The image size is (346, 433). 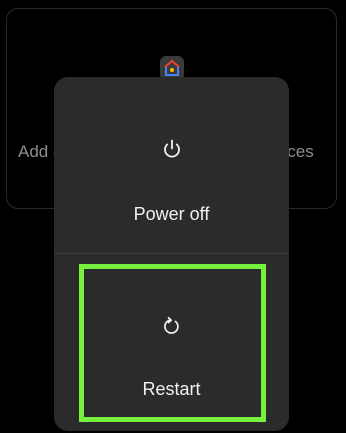 What do you see at coordinates (171, 389) in the screenshot?
I see `restart-label: Restart` at bounding box center [171, 389].